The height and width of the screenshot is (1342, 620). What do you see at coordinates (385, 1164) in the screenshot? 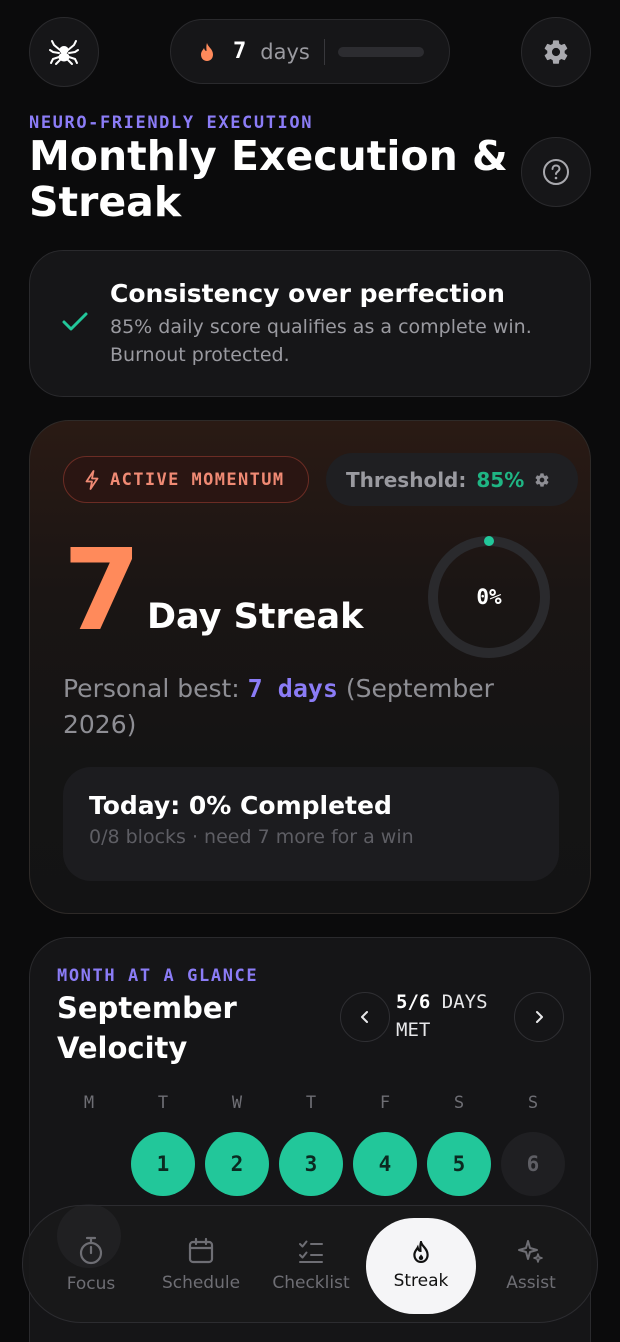
I see `calendar-day: 4` at bounding box center [385, 1164].